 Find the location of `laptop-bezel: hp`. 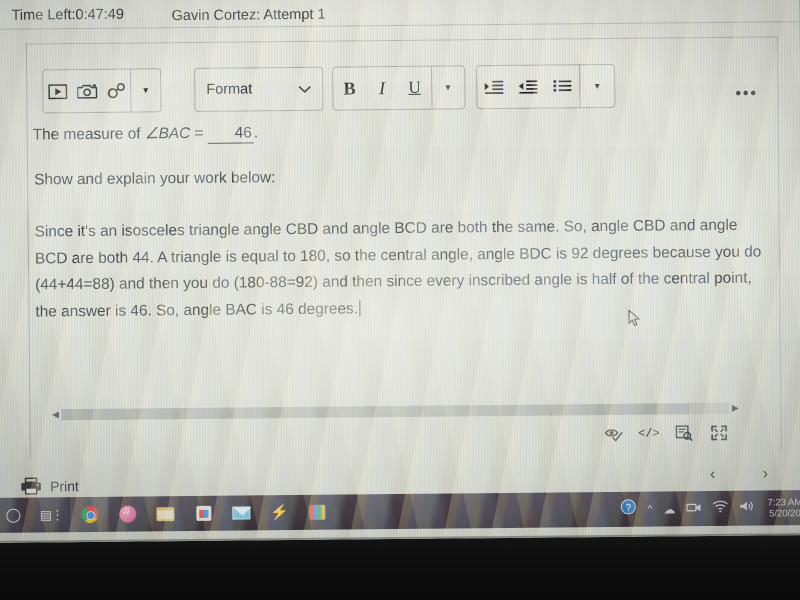

laptop-bezel: hp is located at coordinates (400, 567).